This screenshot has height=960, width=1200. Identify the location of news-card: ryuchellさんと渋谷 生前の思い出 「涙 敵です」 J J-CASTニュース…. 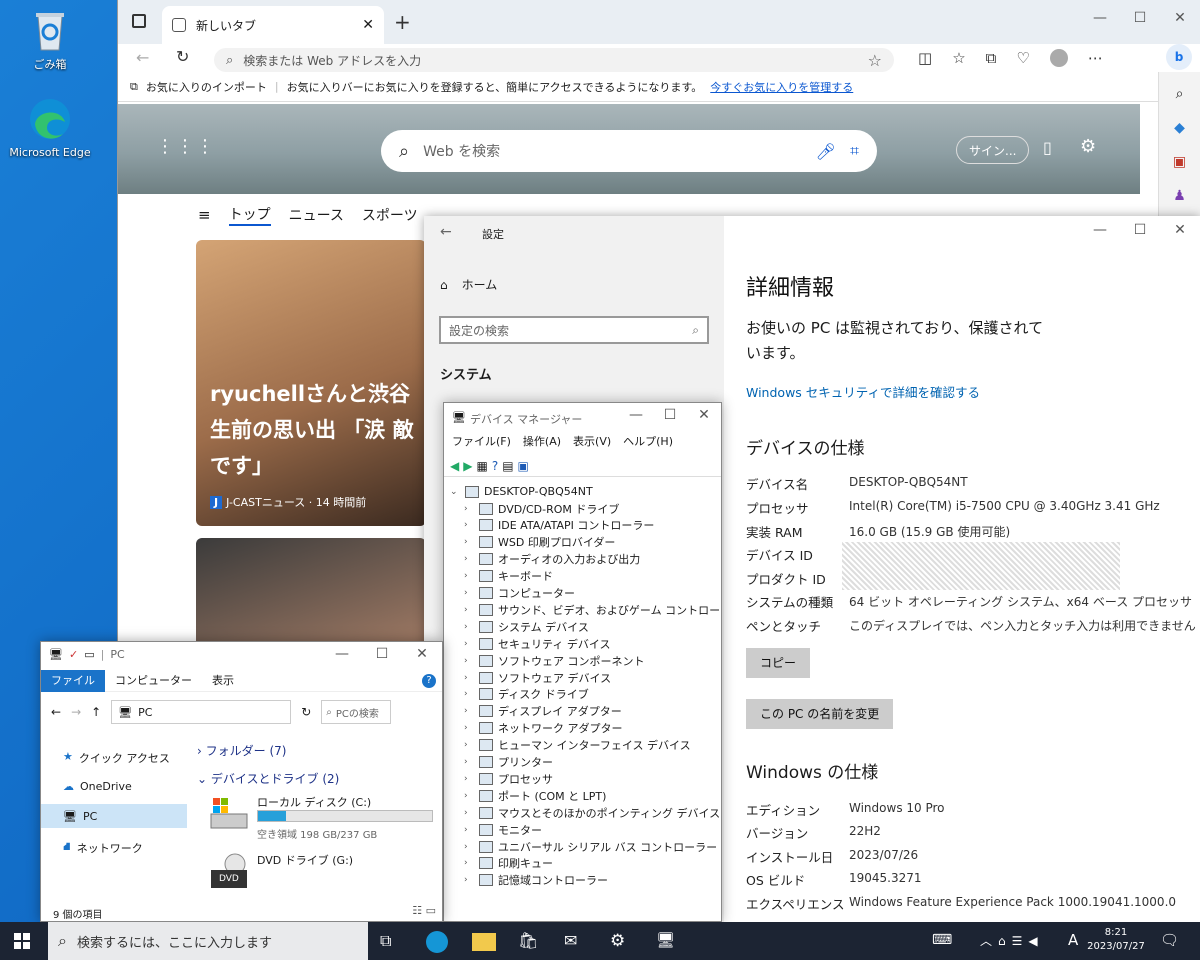
(311, 383).